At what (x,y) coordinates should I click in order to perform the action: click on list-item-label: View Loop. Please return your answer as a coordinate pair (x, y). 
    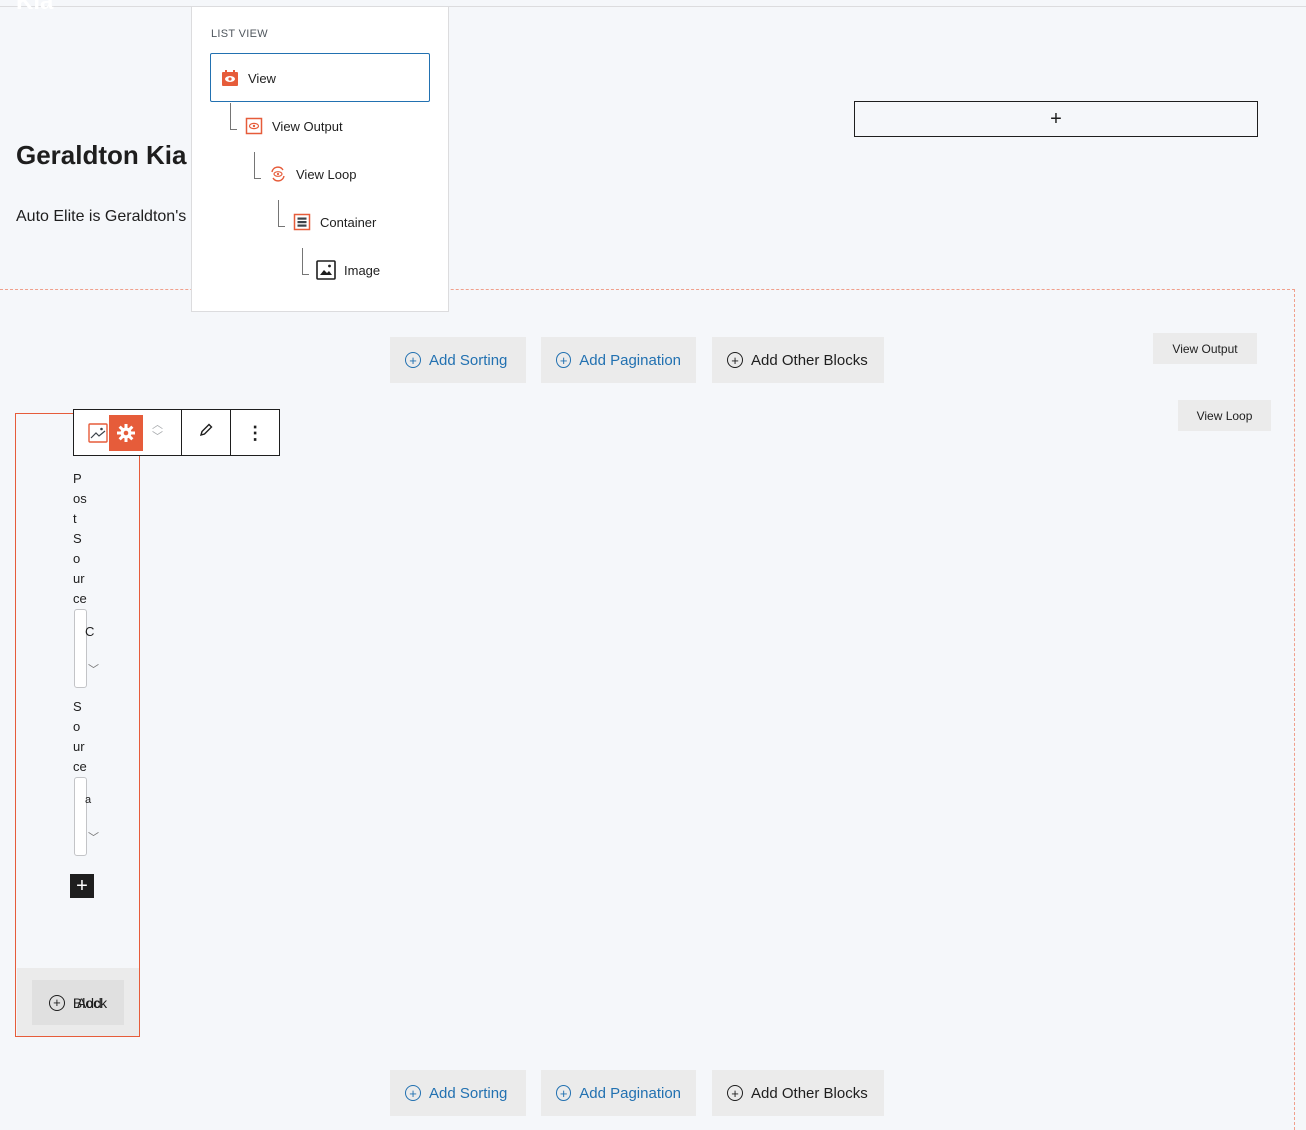
    Looking at the image, I should click on (326, 174).